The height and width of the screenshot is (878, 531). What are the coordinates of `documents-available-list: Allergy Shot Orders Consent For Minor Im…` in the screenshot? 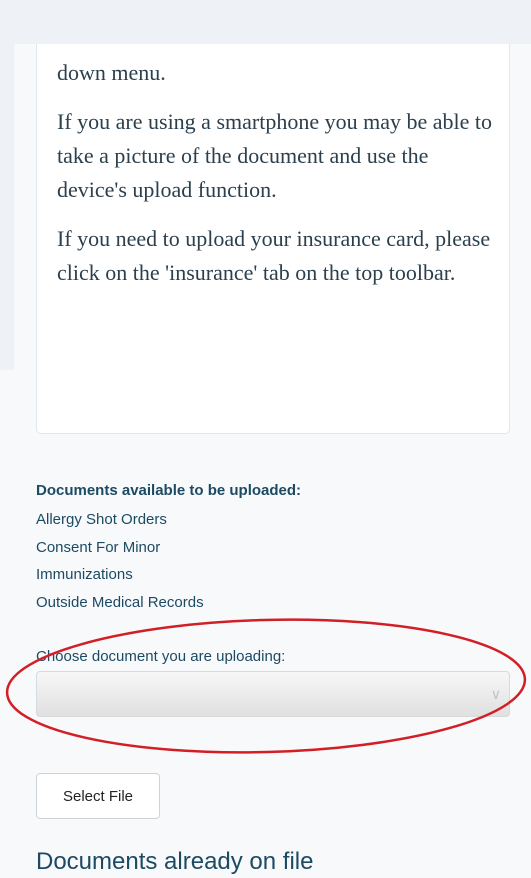 It's located at (276, 561).